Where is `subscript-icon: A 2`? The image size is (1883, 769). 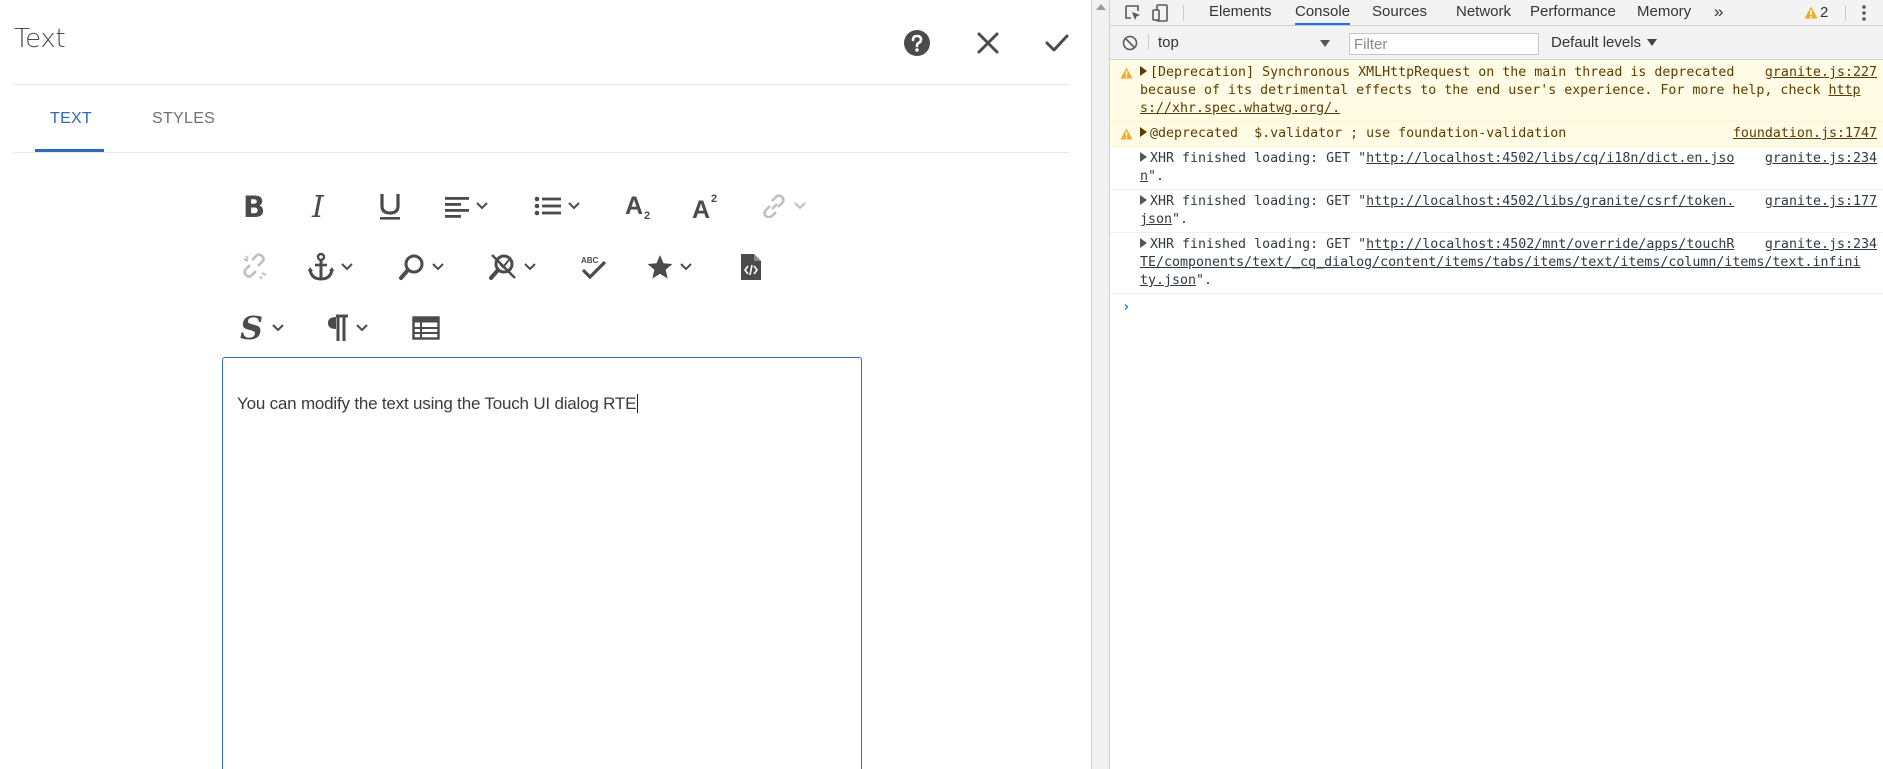
subscript-icon: A 2 is located at coordinates (637, 206).